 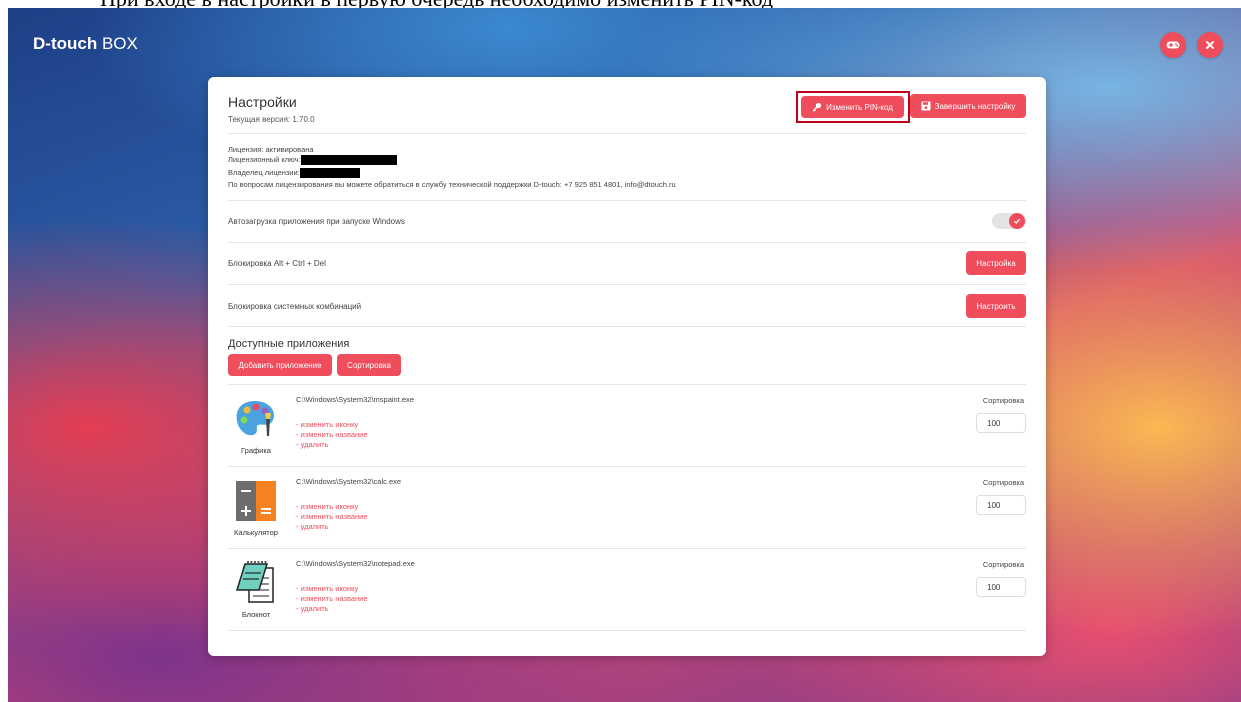 What do you see at coordinates (817, 107) in the screenshot?
I see `key-icon` at bounding box center [817, 107].